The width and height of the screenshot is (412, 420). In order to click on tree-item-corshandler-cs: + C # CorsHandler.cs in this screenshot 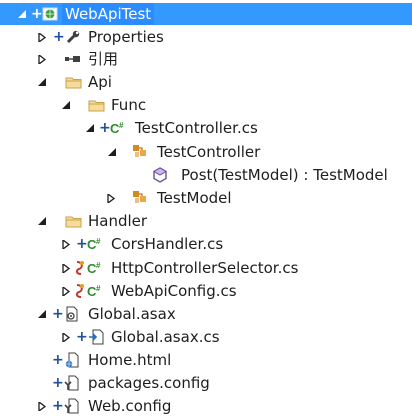, I will do `click(206, 244)`.